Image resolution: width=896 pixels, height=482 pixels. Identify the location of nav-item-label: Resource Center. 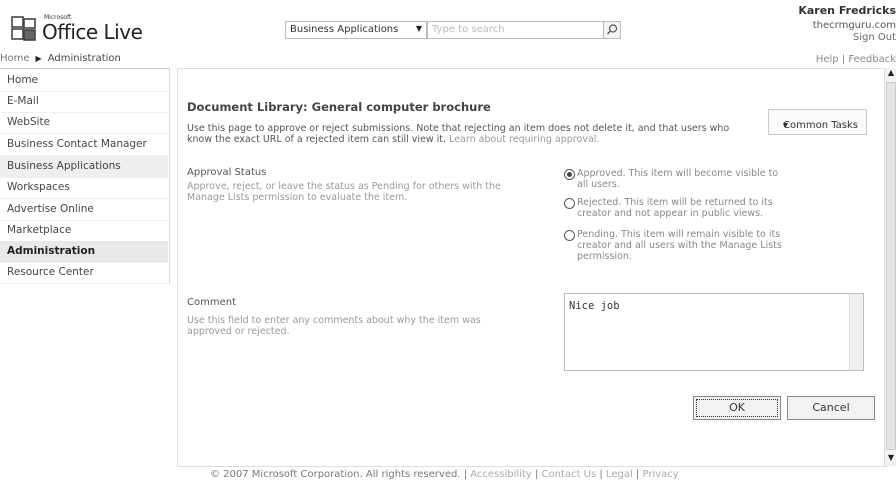
(50, 272).